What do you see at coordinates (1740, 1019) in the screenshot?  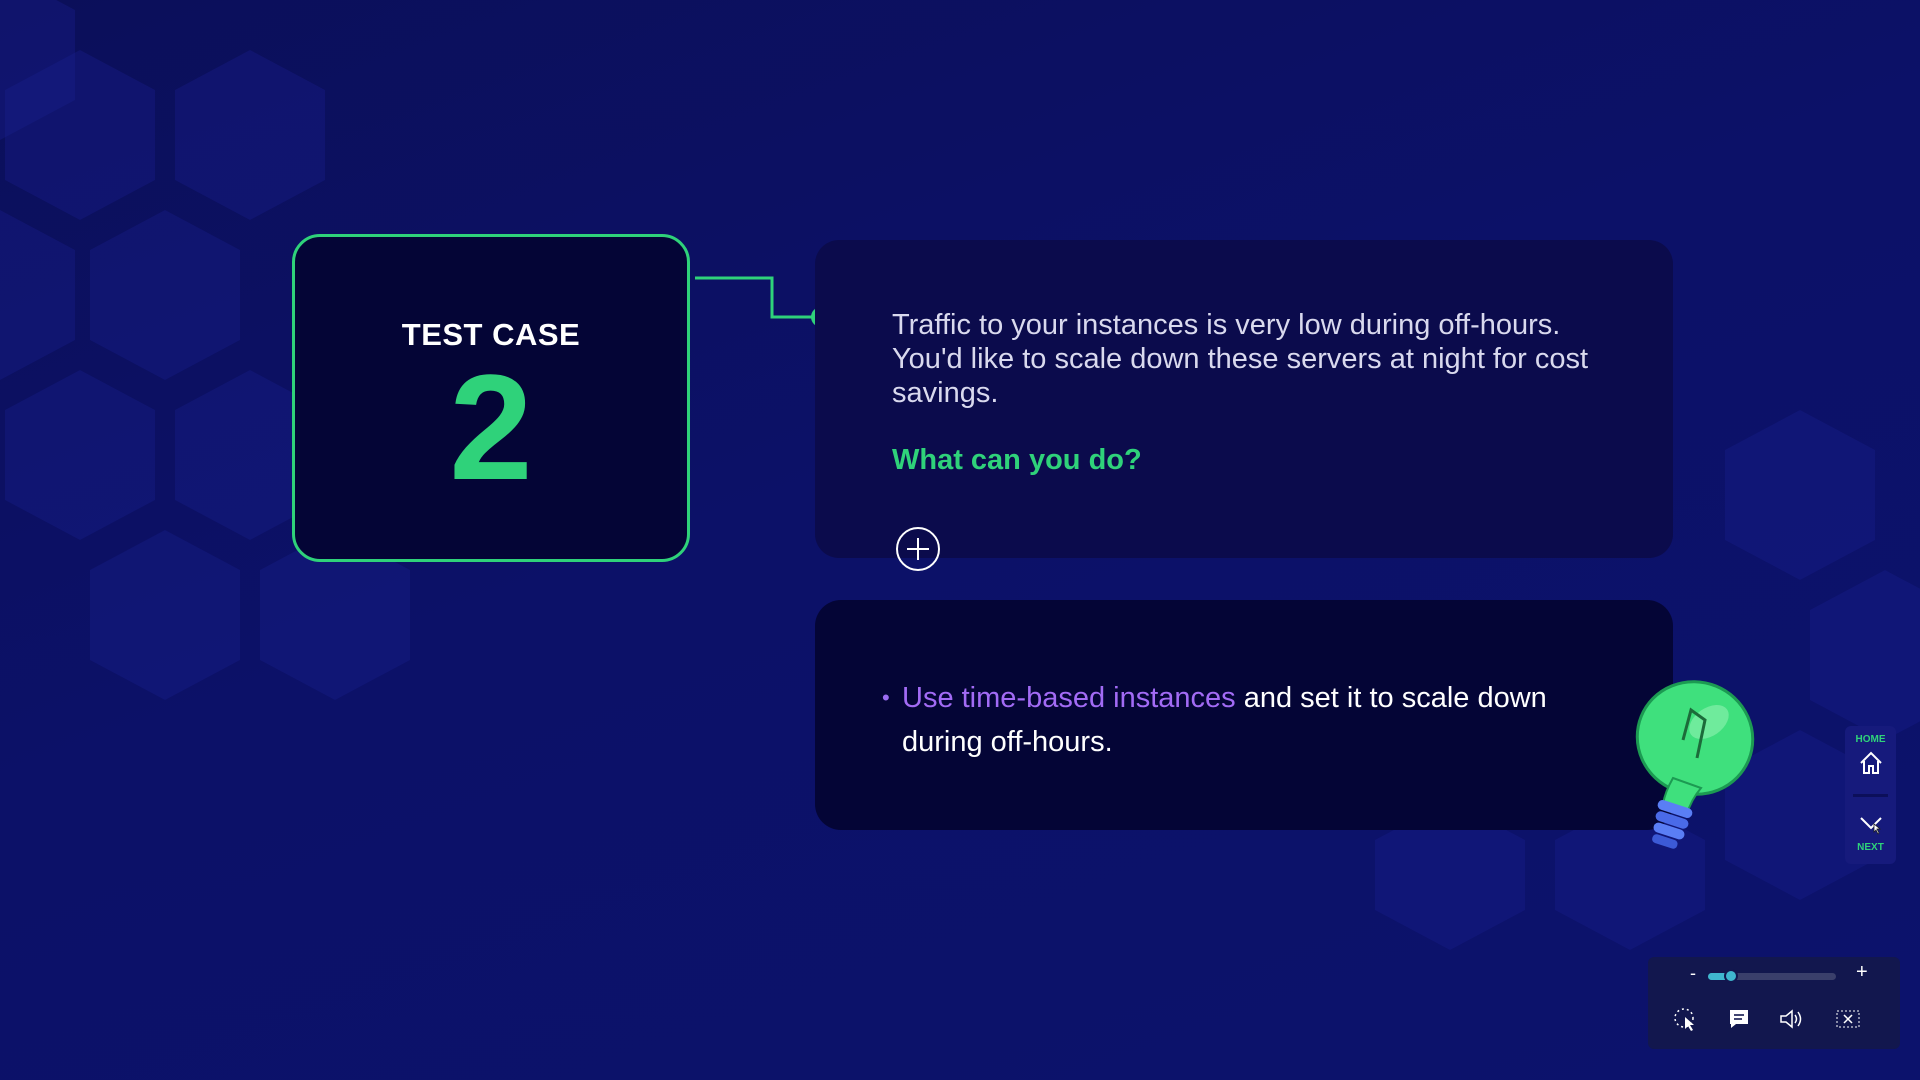 I see `captions-icon` at bounding box center [1740, 1019].